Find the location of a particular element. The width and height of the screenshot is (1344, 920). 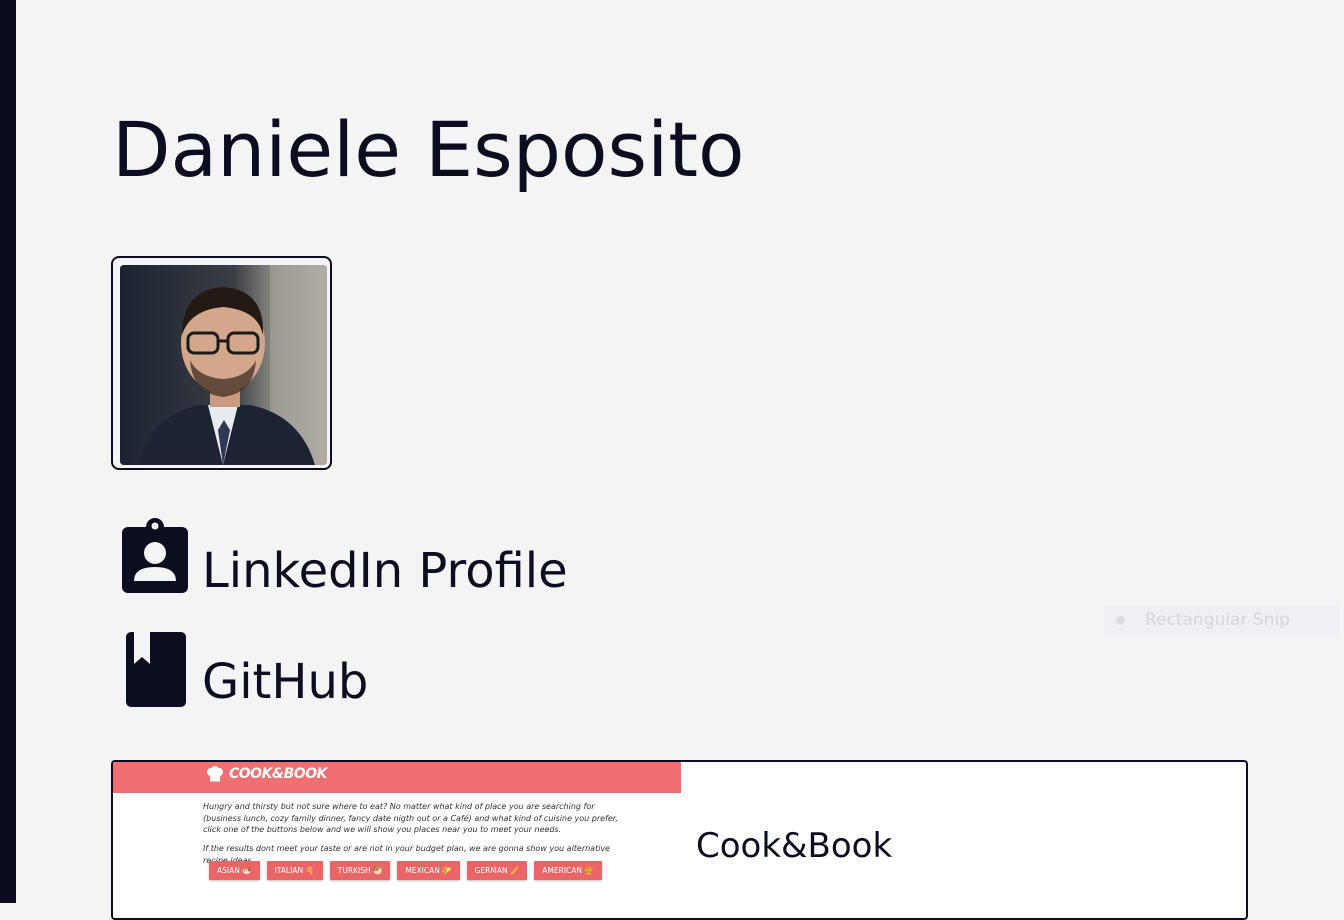

snip-dot-icon is located at coordinates (1120, 620).